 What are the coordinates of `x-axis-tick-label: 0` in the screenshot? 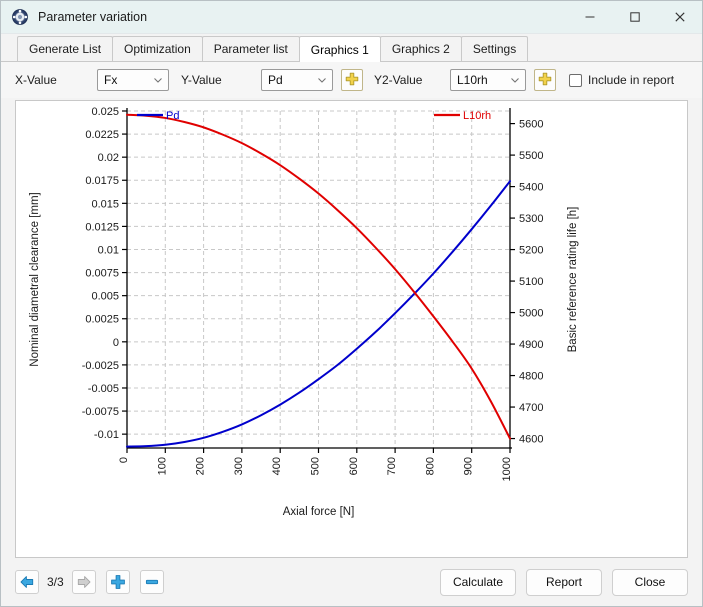 It's located at (124, 460).